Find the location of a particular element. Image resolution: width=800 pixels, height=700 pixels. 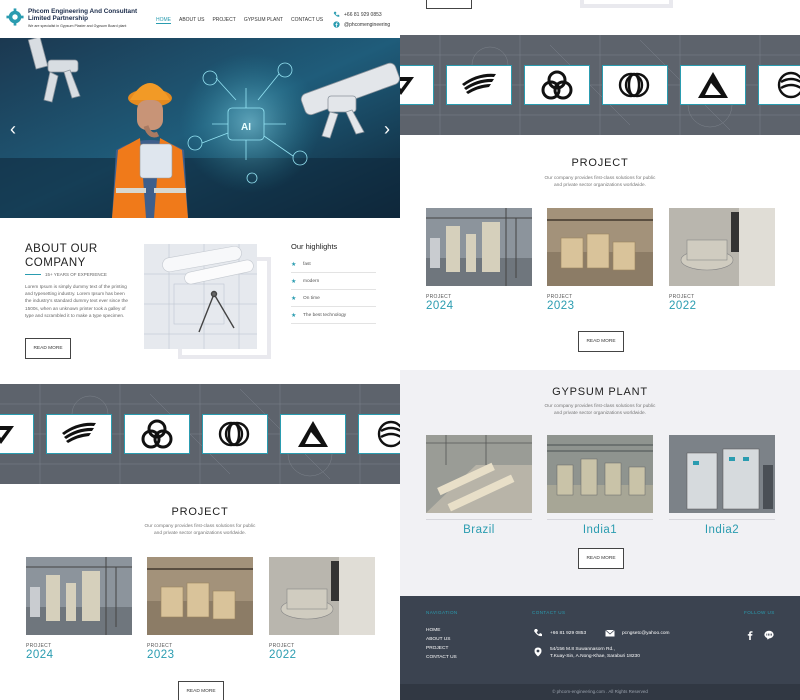

plant-card-india1: India1 is located at coordinates (600, 485).